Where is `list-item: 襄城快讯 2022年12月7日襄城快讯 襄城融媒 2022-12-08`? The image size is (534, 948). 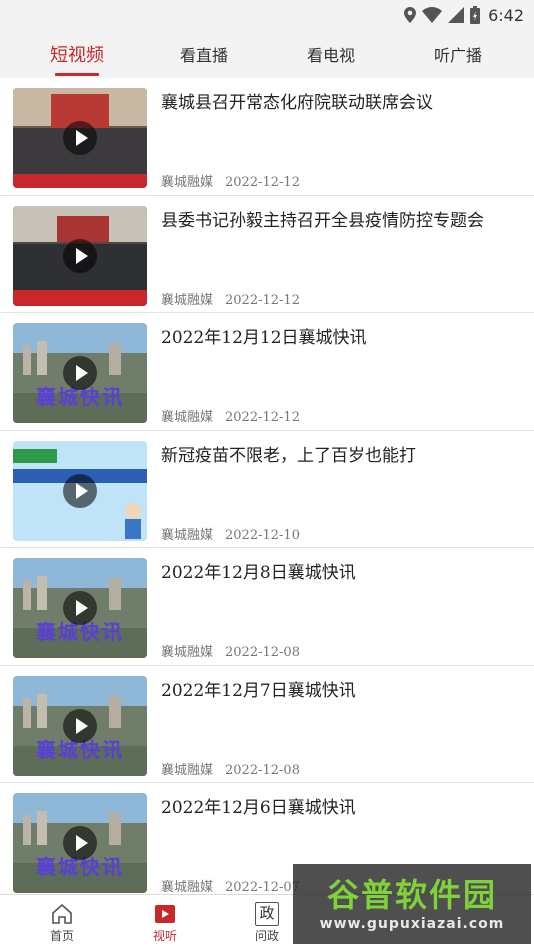
list-item: 襄城快讯 2022年12月7日襄城快讯 襄城融媒 2022-12-08 is located at coordinates (267, 724).